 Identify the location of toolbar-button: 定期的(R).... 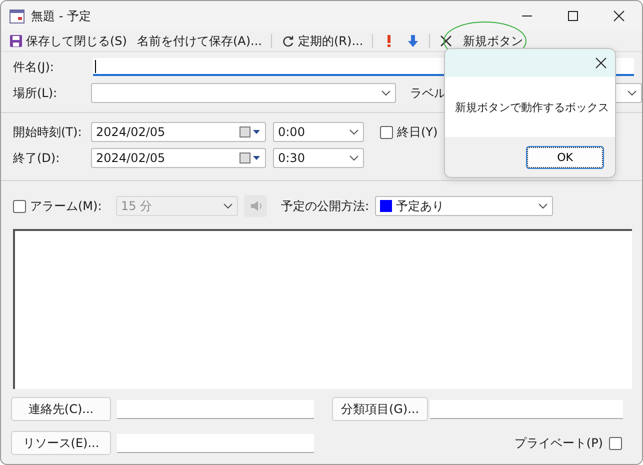
(322, 41).